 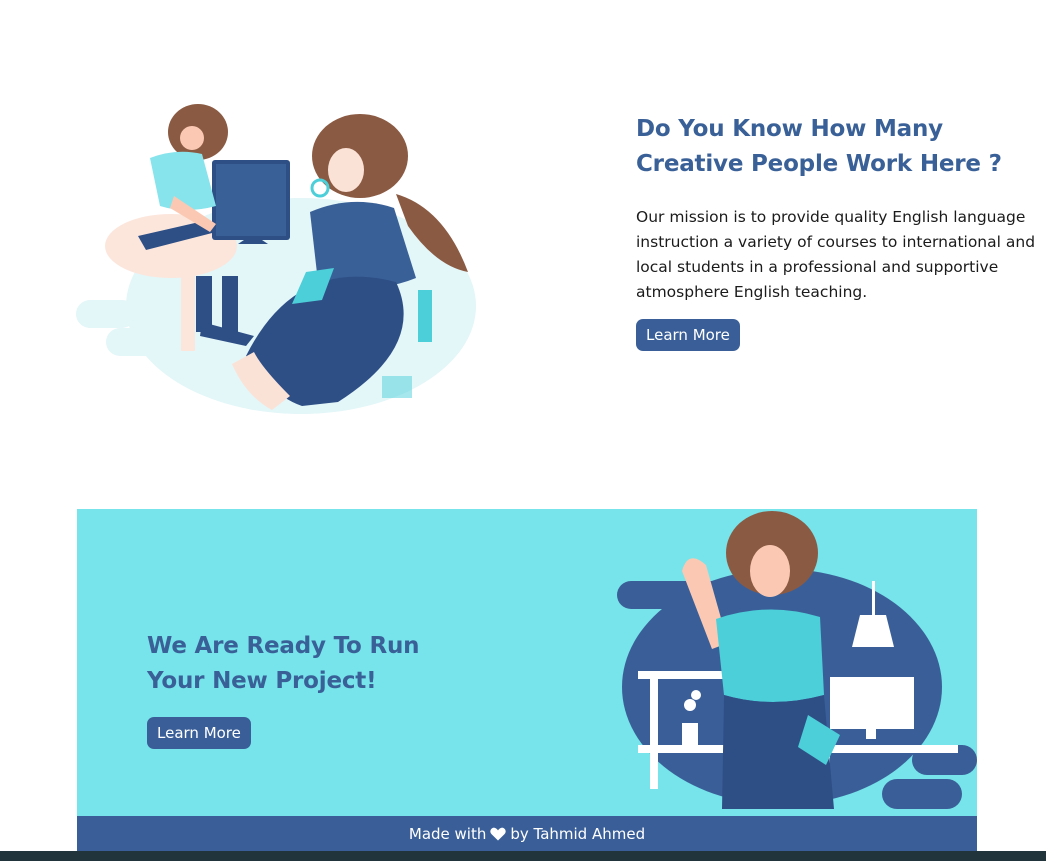 I want to click on waving-woman-illustration, so click(x=797, y=660).